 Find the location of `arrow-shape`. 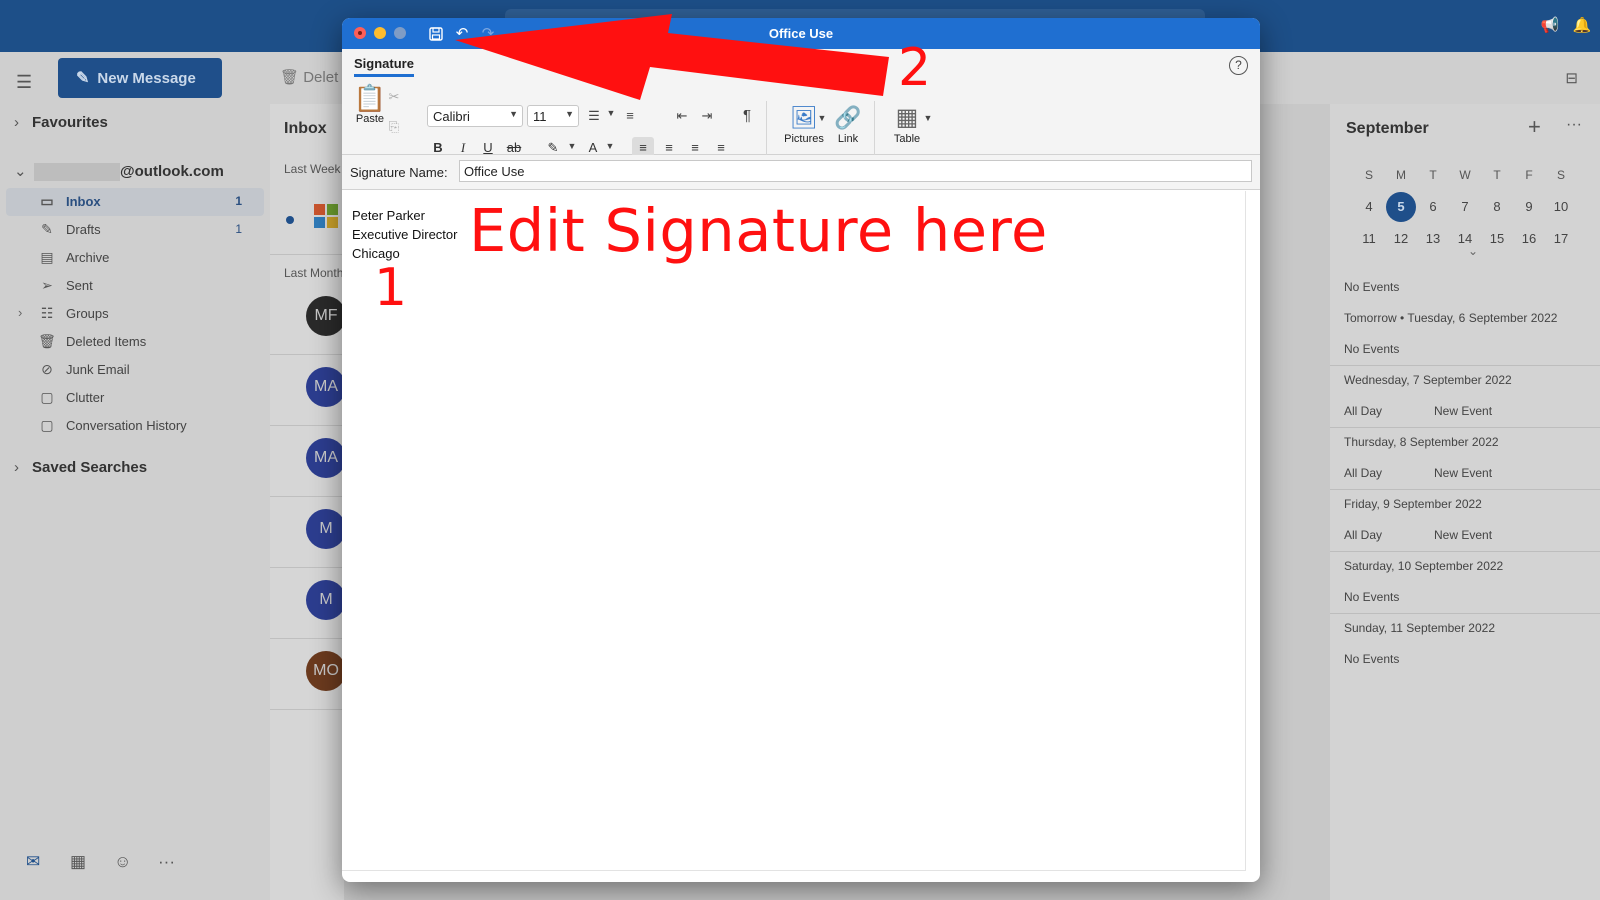

arrow-shape is located at coordinates (672, 57).